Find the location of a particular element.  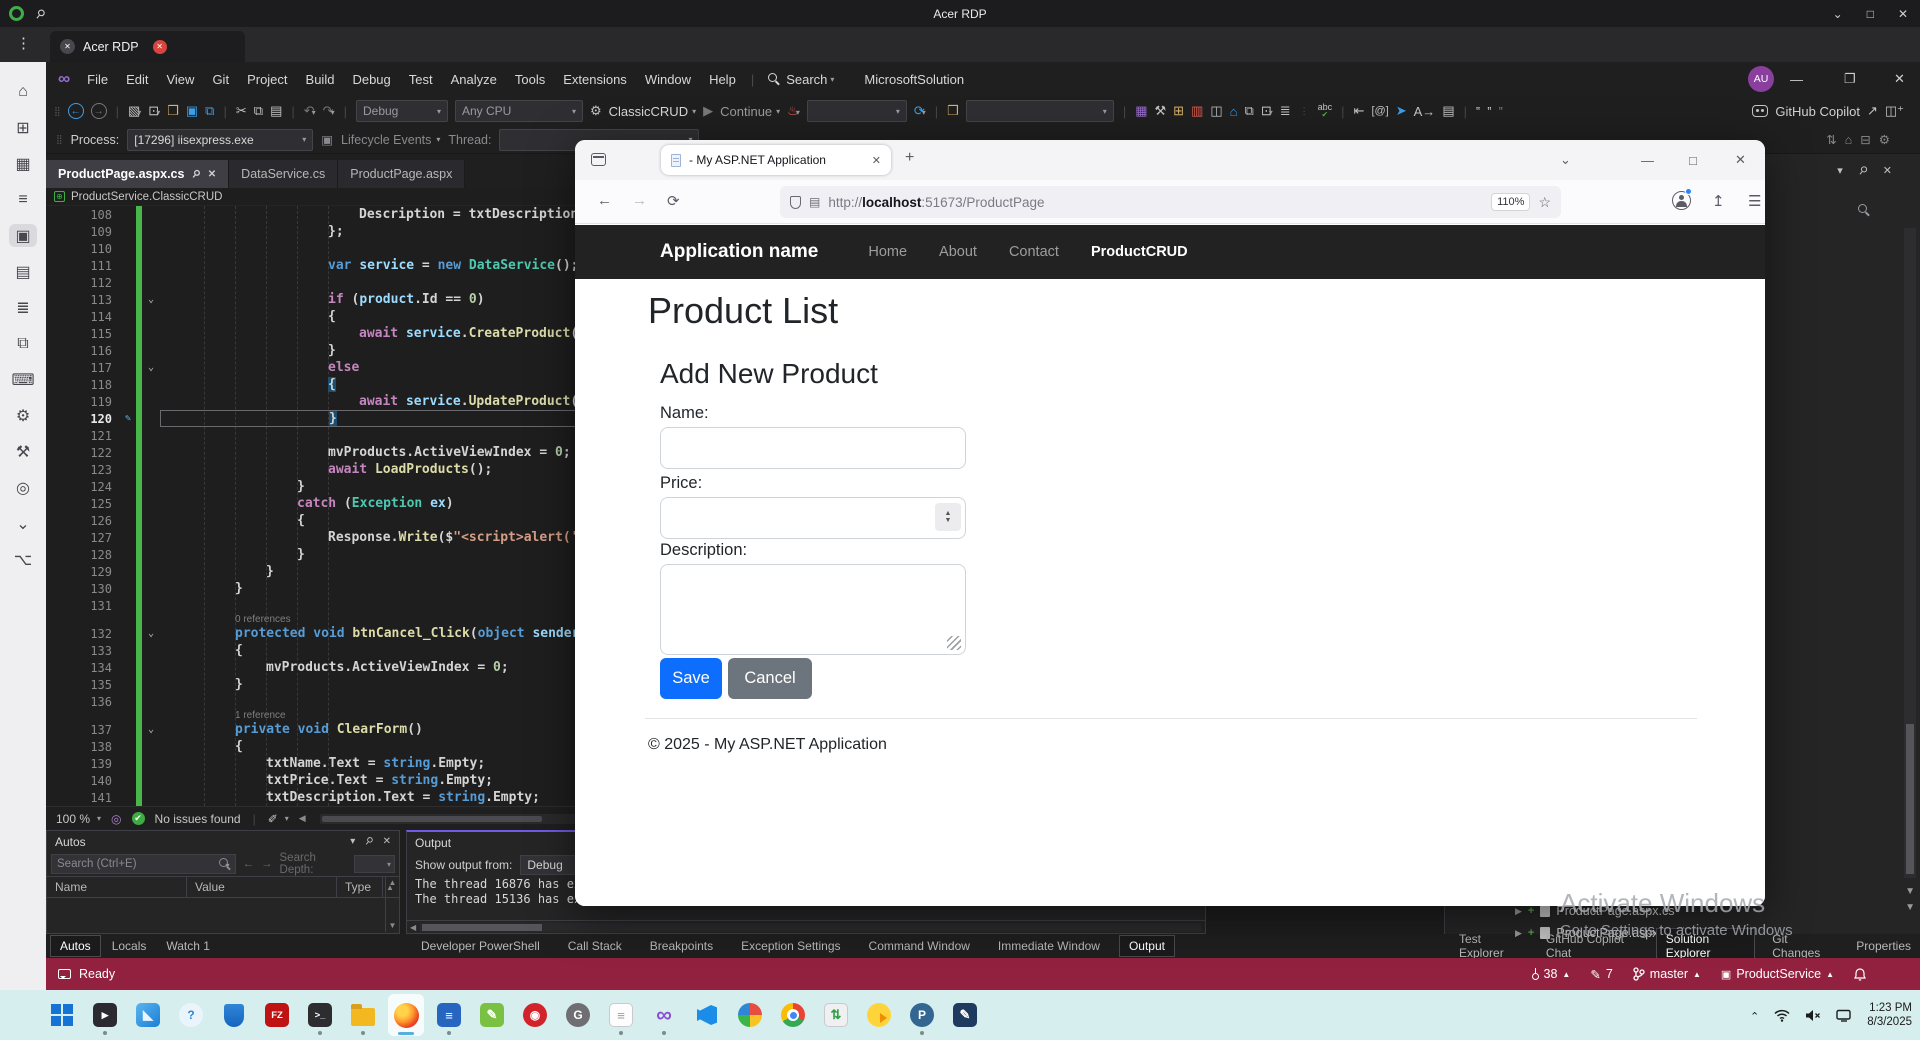

nav-link-home: Home is located at coordinates (887, 252).